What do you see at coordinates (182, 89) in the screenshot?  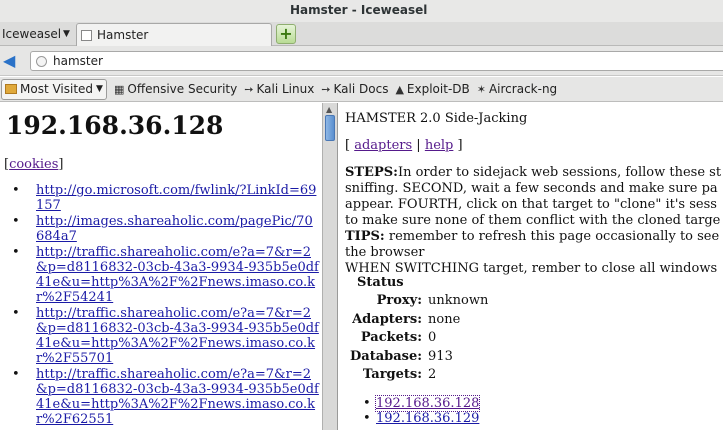 I see `bookmark-label: Offensive Security` at bounding box center [182, 89].